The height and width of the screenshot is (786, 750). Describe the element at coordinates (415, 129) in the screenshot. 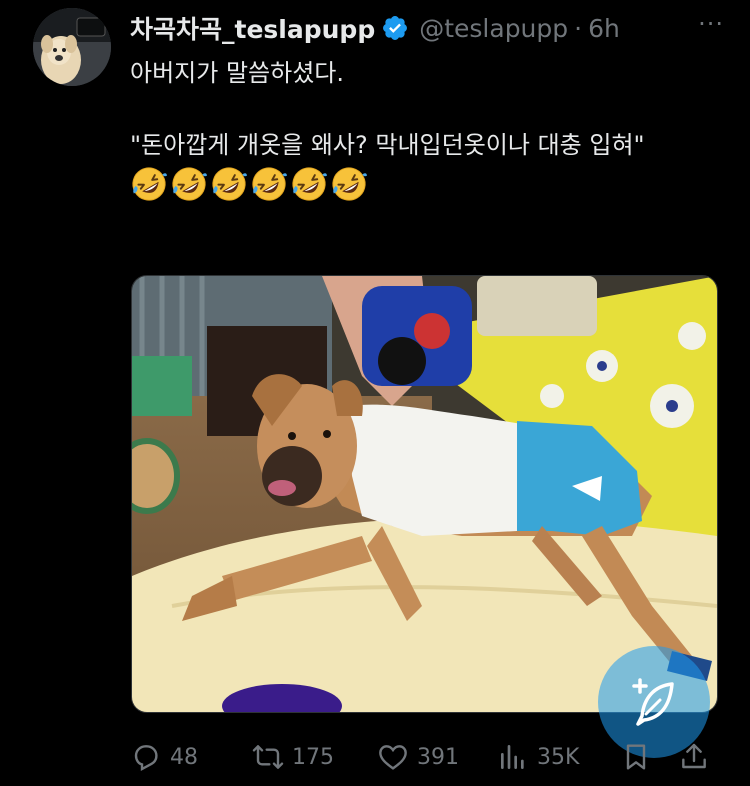

I see `tweet-text: 아버지가 말씀하셨다. "돈아깝게 개옷을 왜사? 막내입던옷이나 대충 입혀"` at that location.